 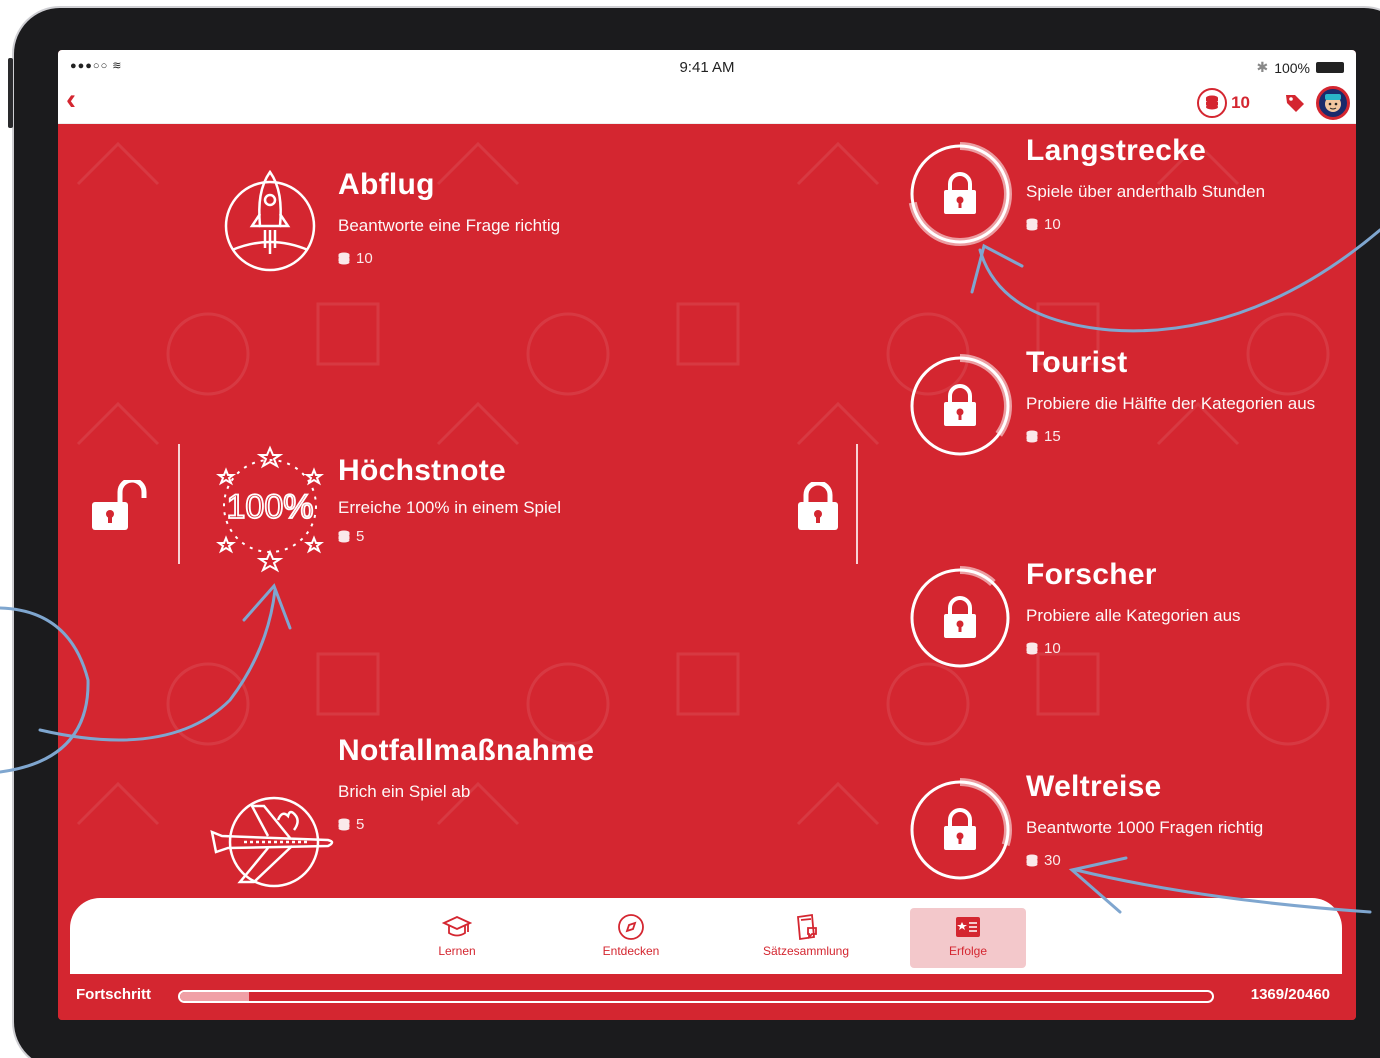 I want to click on tab-saetzesammlung: Sätzesammlung, so click(x=806, y=938).